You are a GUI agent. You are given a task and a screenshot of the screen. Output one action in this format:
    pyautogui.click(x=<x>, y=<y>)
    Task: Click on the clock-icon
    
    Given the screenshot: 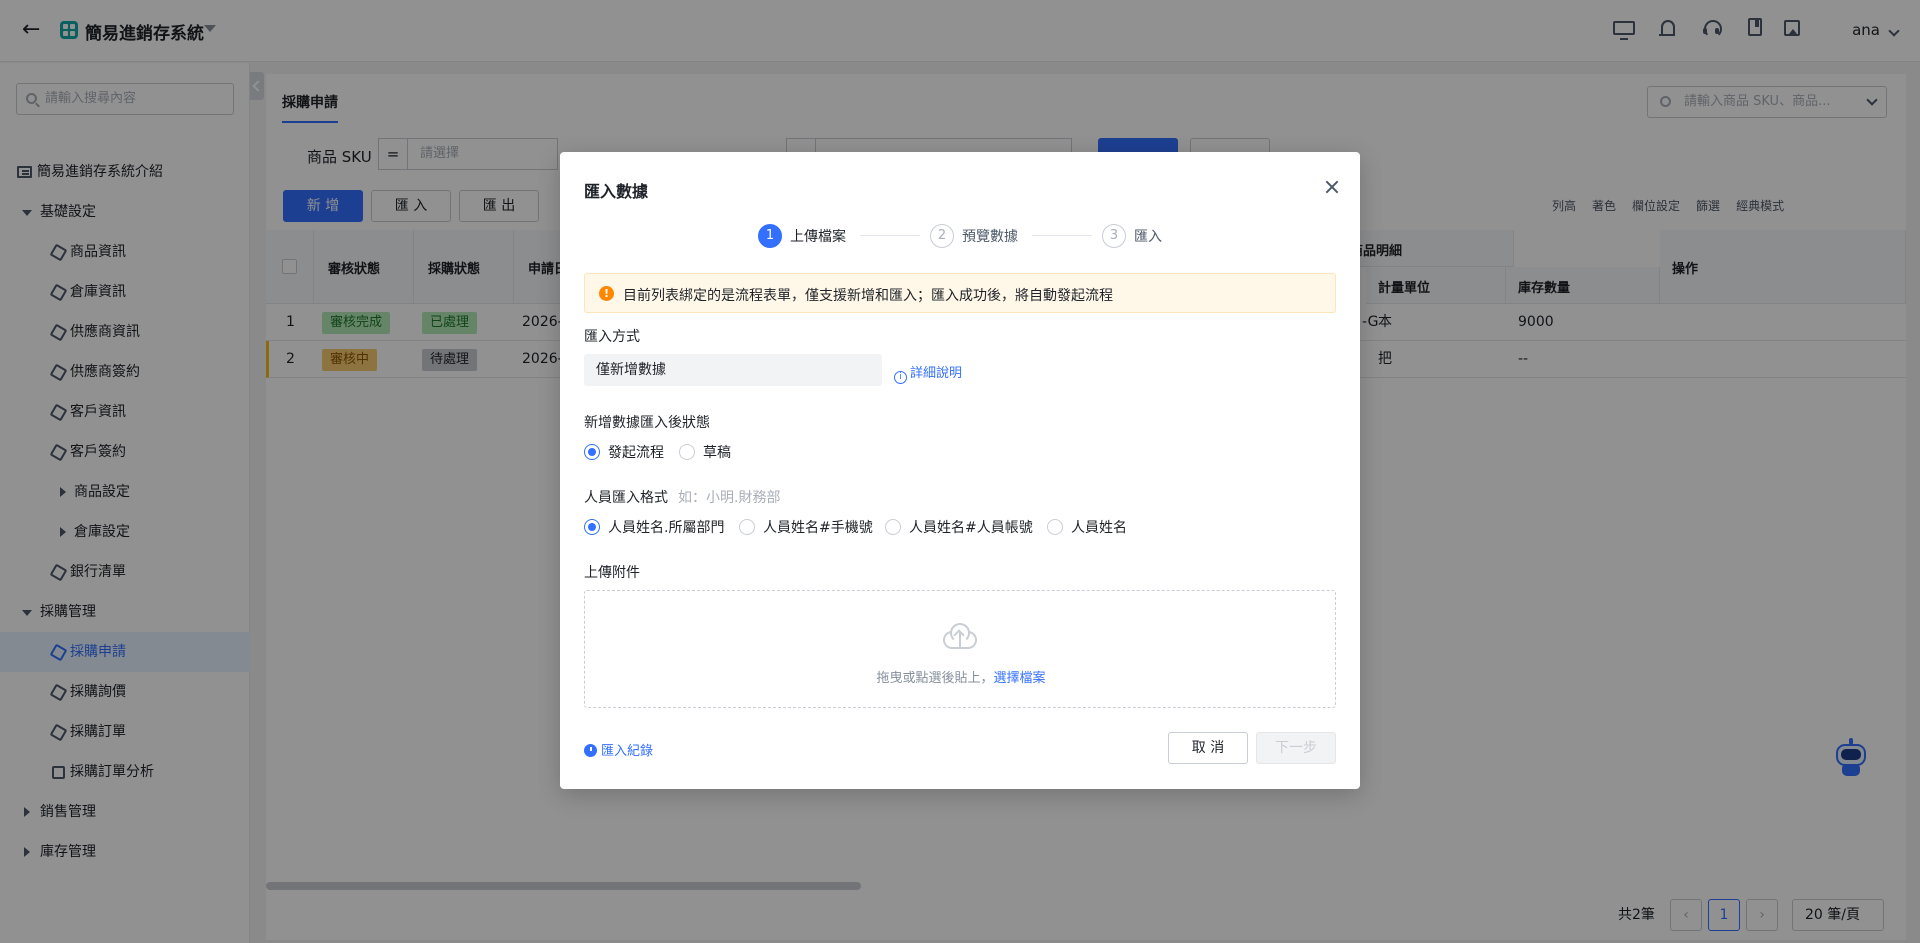 What is the action you would take?
    pyautogui.click(x=590, y=750)
    